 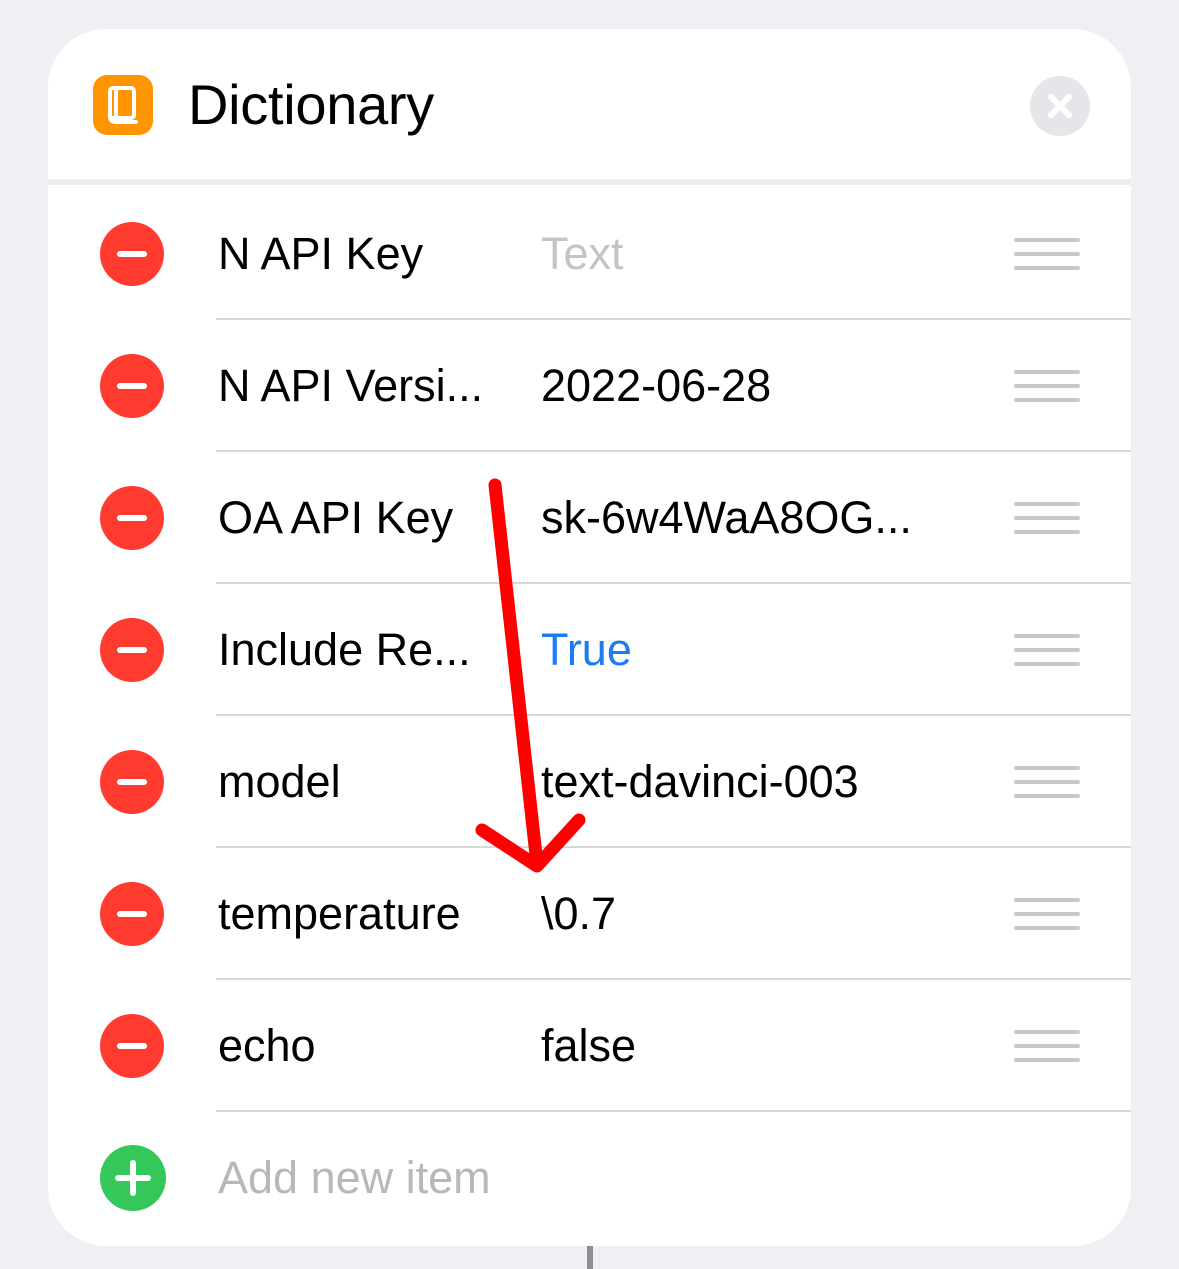 I want to click on dialog-title: Dictionary, so click(x=311, y=104).